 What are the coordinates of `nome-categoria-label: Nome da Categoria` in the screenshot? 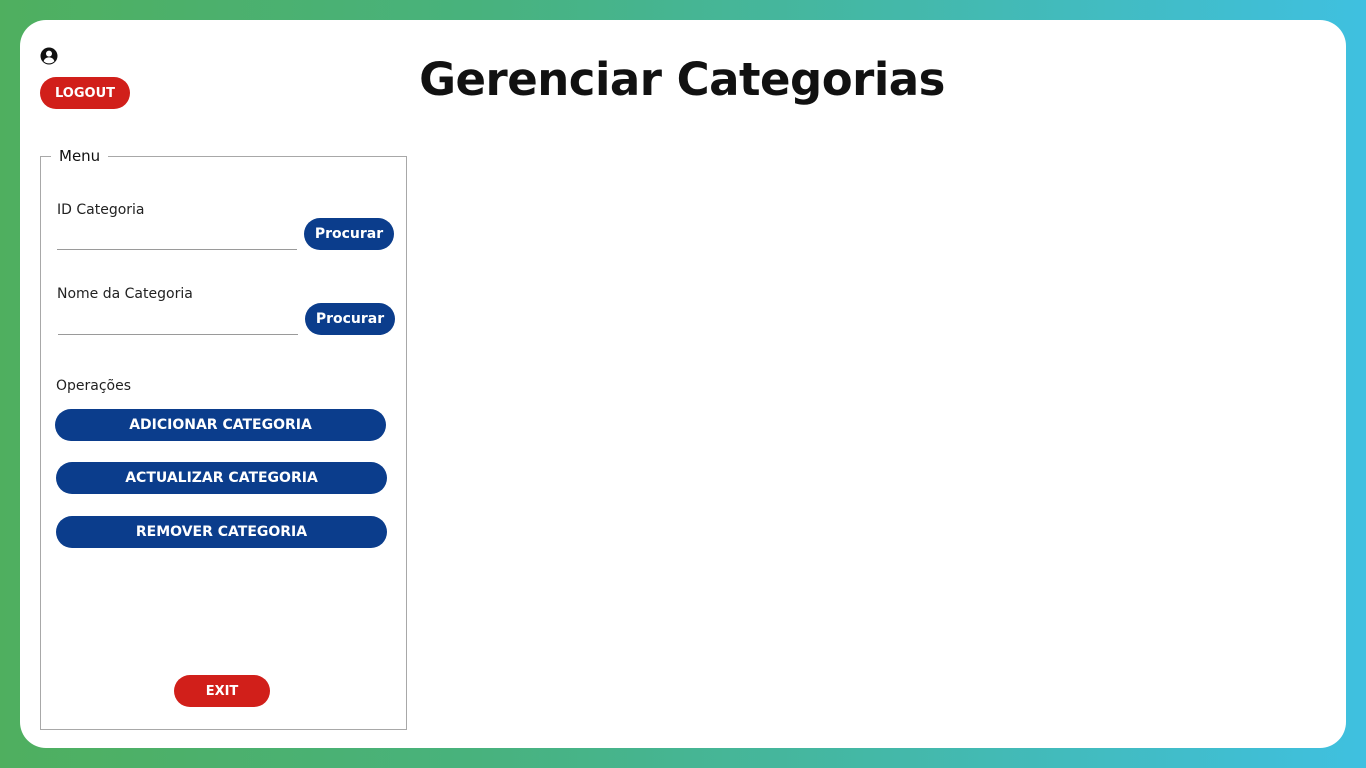 It's located at (125, 294).